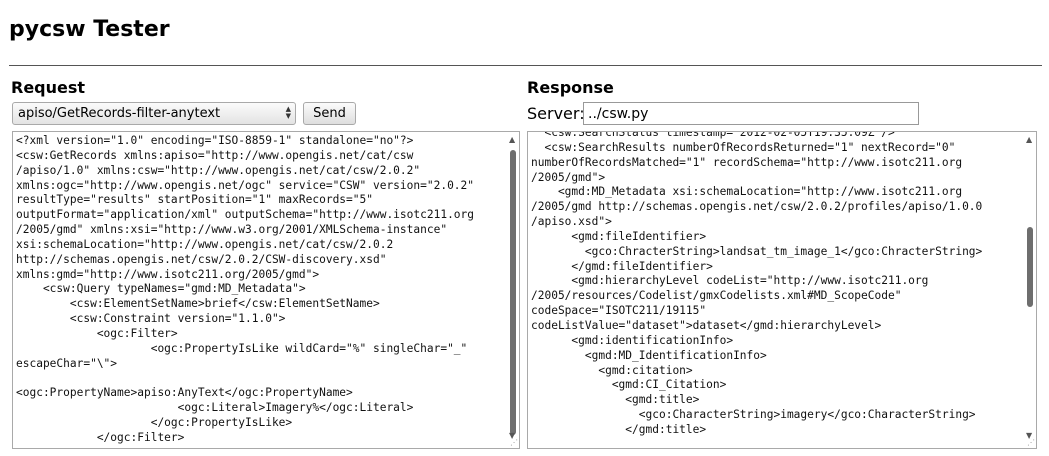 The image size is (1049, 456). Describe the element at coordinates (615, 400) in the screenshot. I see `xml-line: <gmd:title>` at that location.